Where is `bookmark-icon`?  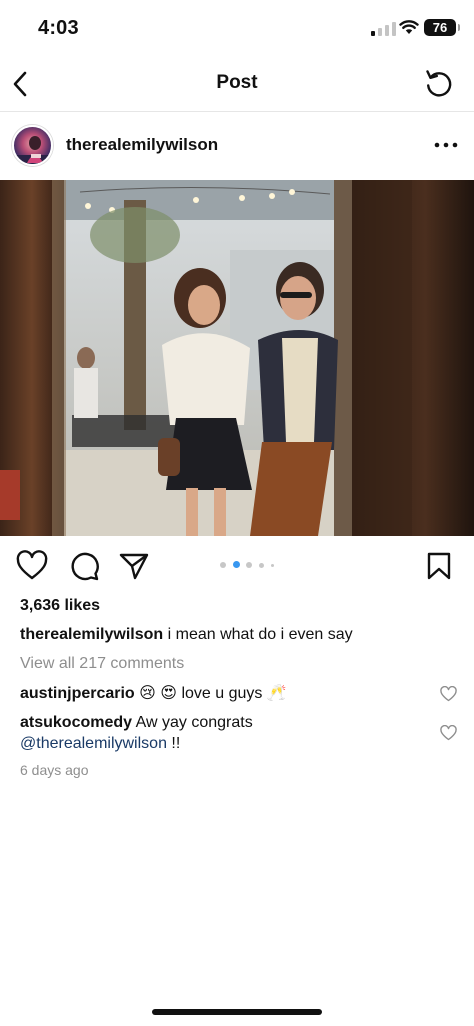 bookmark-icon is located at coordinates (439, 566).